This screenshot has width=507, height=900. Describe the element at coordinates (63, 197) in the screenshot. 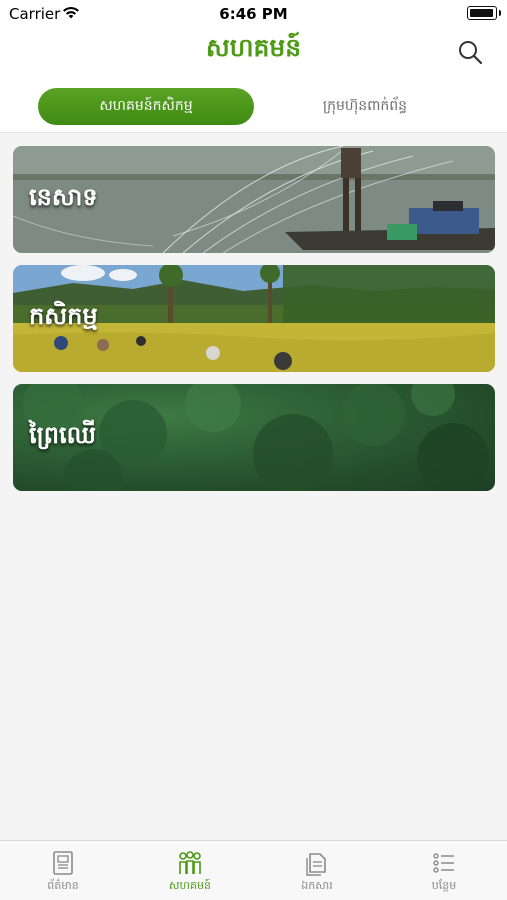

I see `category-label: នេសាទ` at that location.